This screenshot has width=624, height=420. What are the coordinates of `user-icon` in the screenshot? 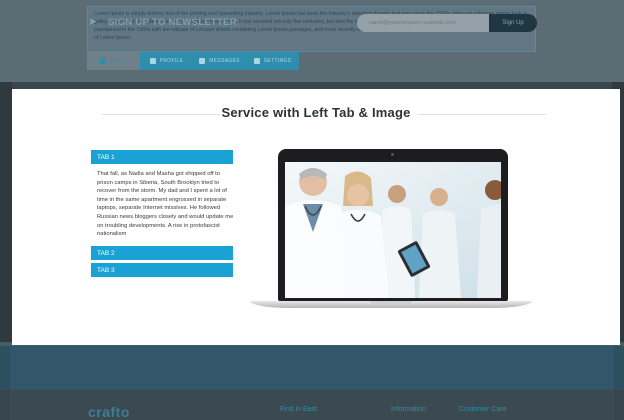 It's located at (152, 61).